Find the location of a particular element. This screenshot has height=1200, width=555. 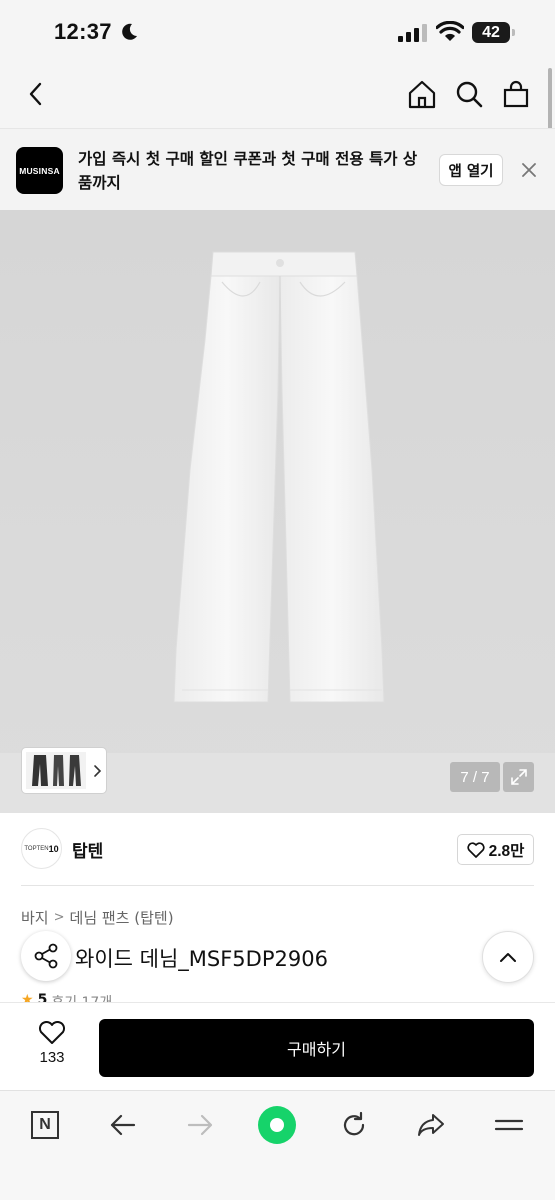

wishlist-count: 133 is located at coordinates (52, 1057).